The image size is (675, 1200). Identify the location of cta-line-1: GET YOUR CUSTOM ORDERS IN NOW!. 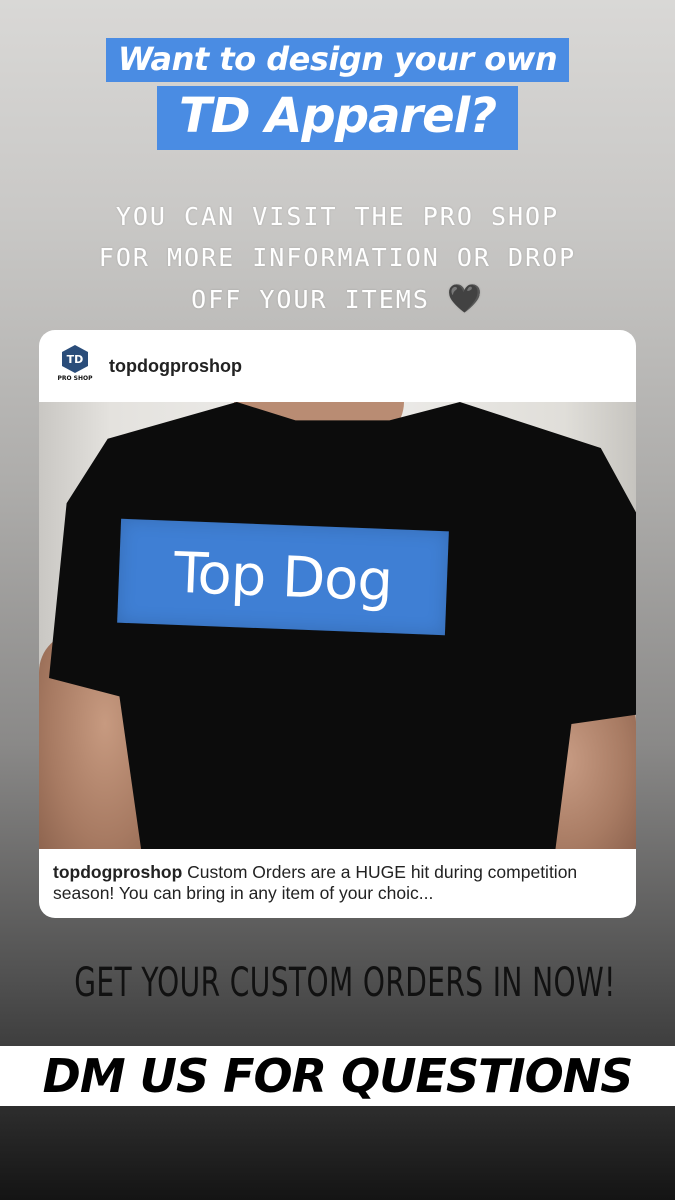
(345, 983).